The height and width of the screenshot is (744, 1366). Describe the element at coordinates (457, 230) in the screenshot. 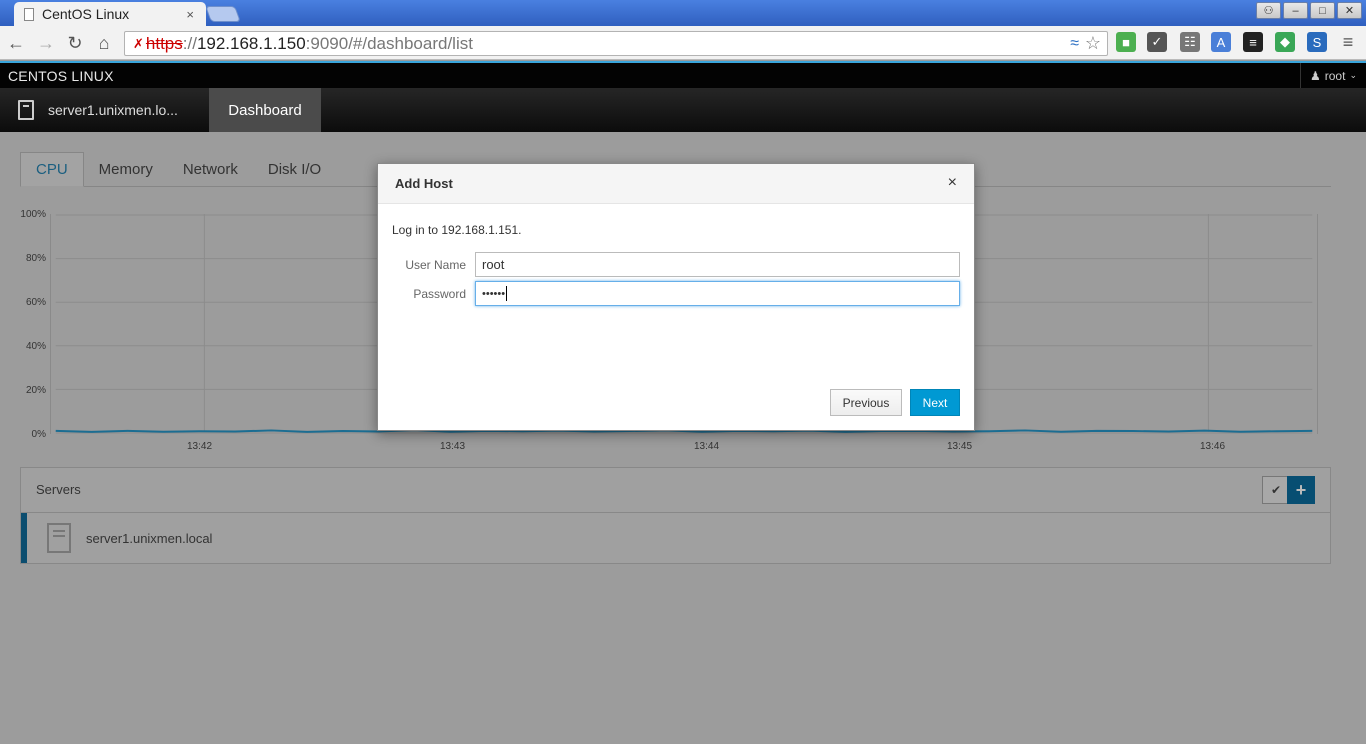

I see `login-message: Log in to 192.168.1.151.` at that location.